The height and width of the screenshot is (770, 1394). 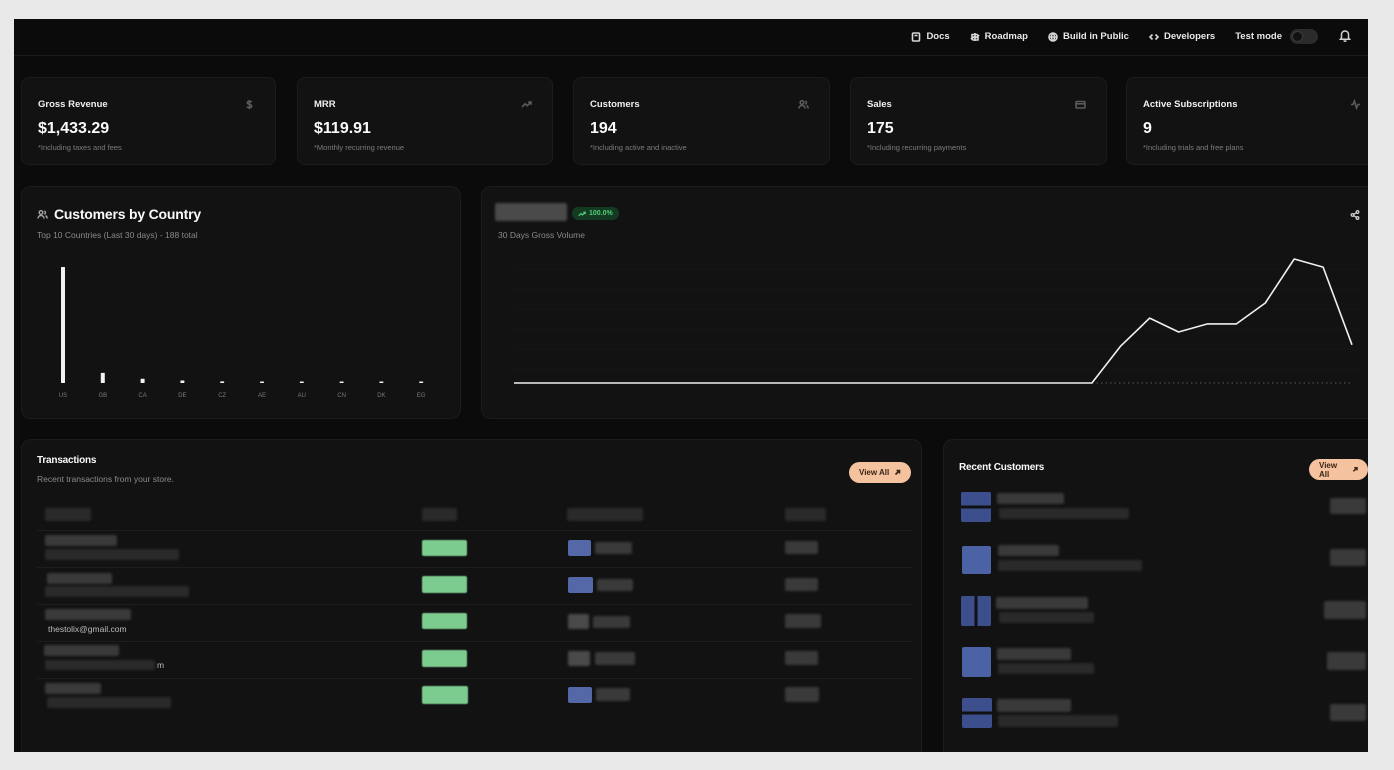 What do you see at coordinates (1006, 36) in the screenshot?
I see `roadmap-label: Roadmap` at bounding box center [1006, 36].